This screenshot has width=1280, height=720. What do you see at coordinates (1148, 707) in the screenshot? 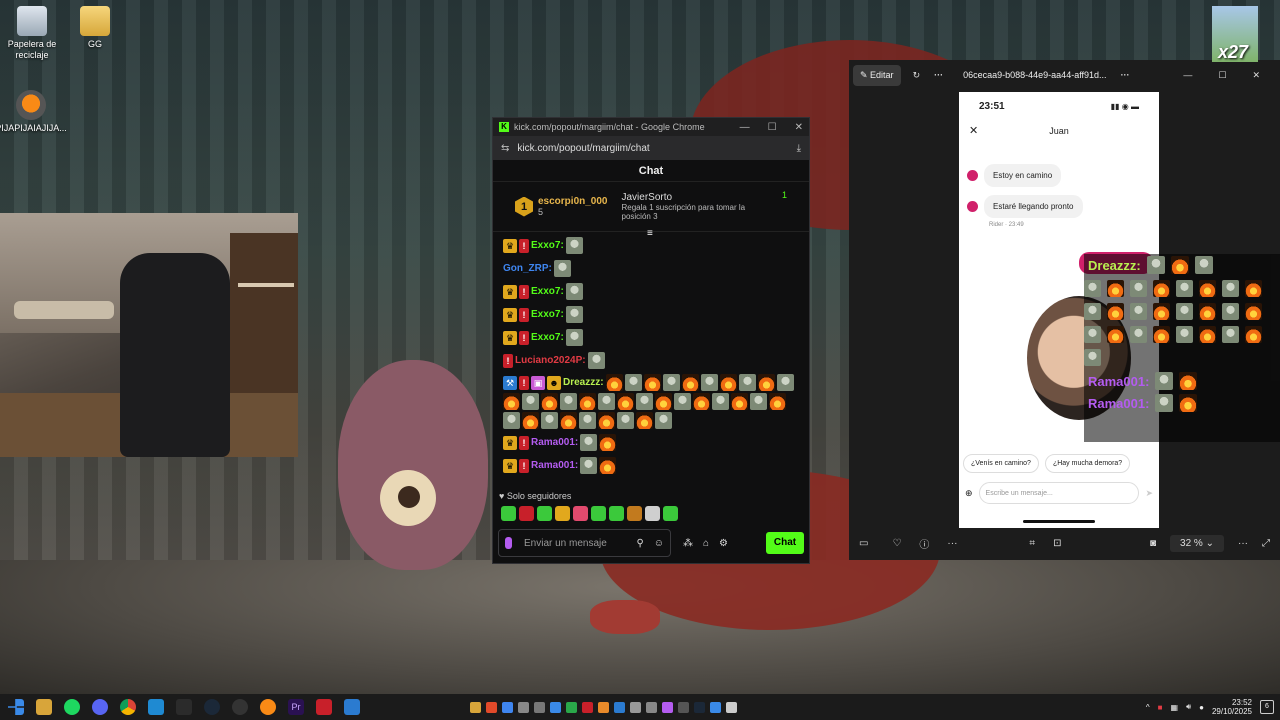
I see `chevron-up-icon: ^` at bounding box center [1148, 707].